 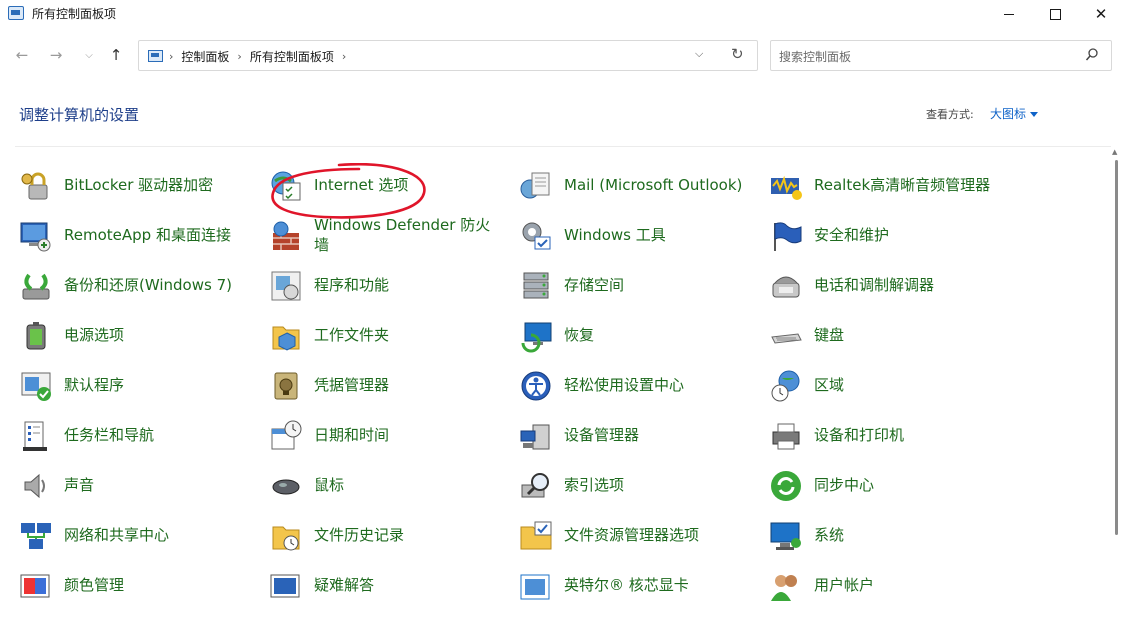 I want to click on region-icon, so click(x=786, y=386).